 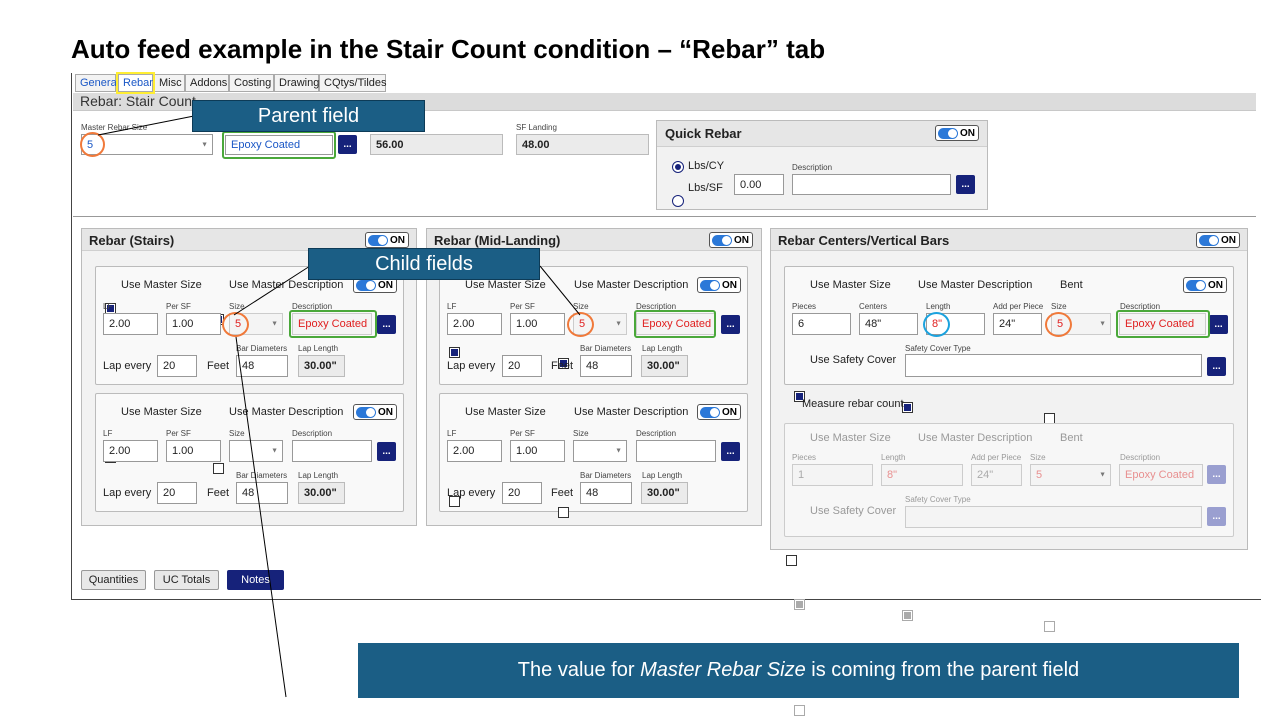 I want to click on stairs-g2-lf-field: 2.00, so click(x=130, y=451).